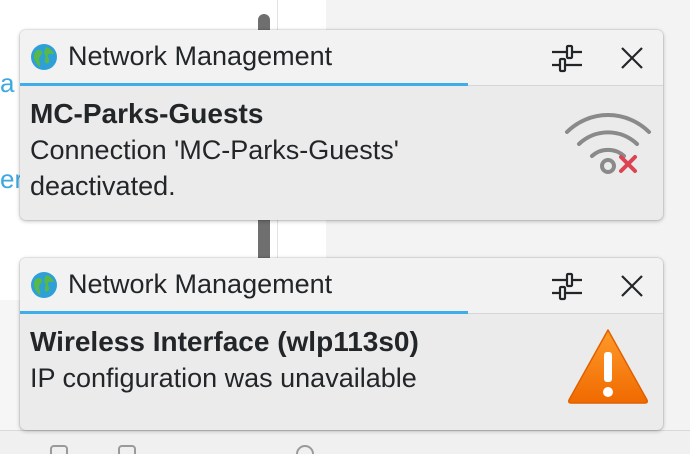  I want to click on notification-message-line: Connection 'MC-Parks-Guests', so click(214, 150).